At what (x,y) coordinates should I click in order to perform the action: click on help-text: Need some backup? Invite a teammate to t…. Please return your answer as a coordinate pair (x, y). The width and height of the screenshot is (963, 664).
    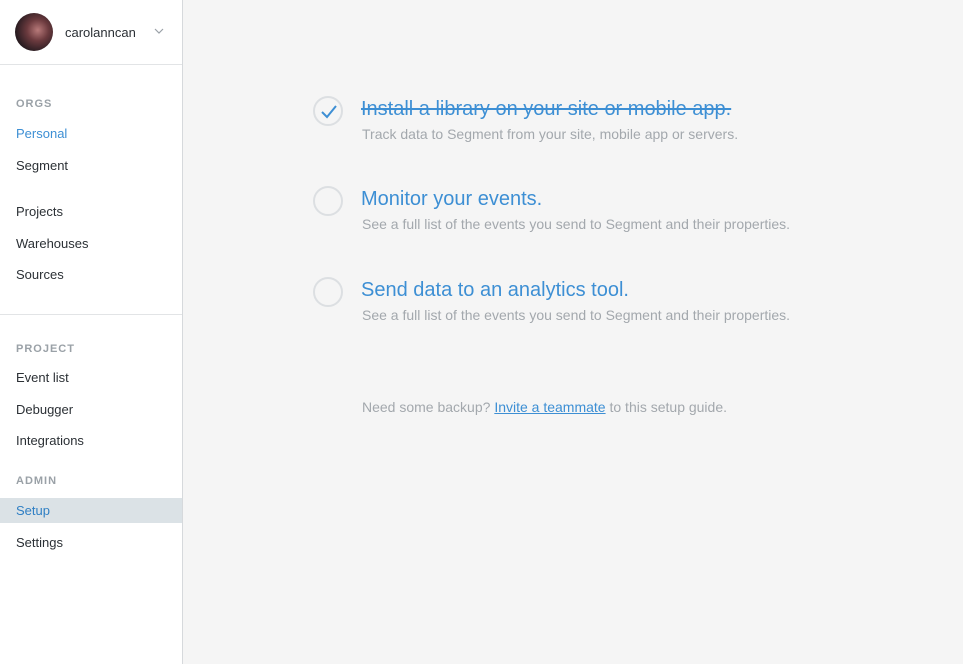
    Looking at the image, I should click on (544, 407).